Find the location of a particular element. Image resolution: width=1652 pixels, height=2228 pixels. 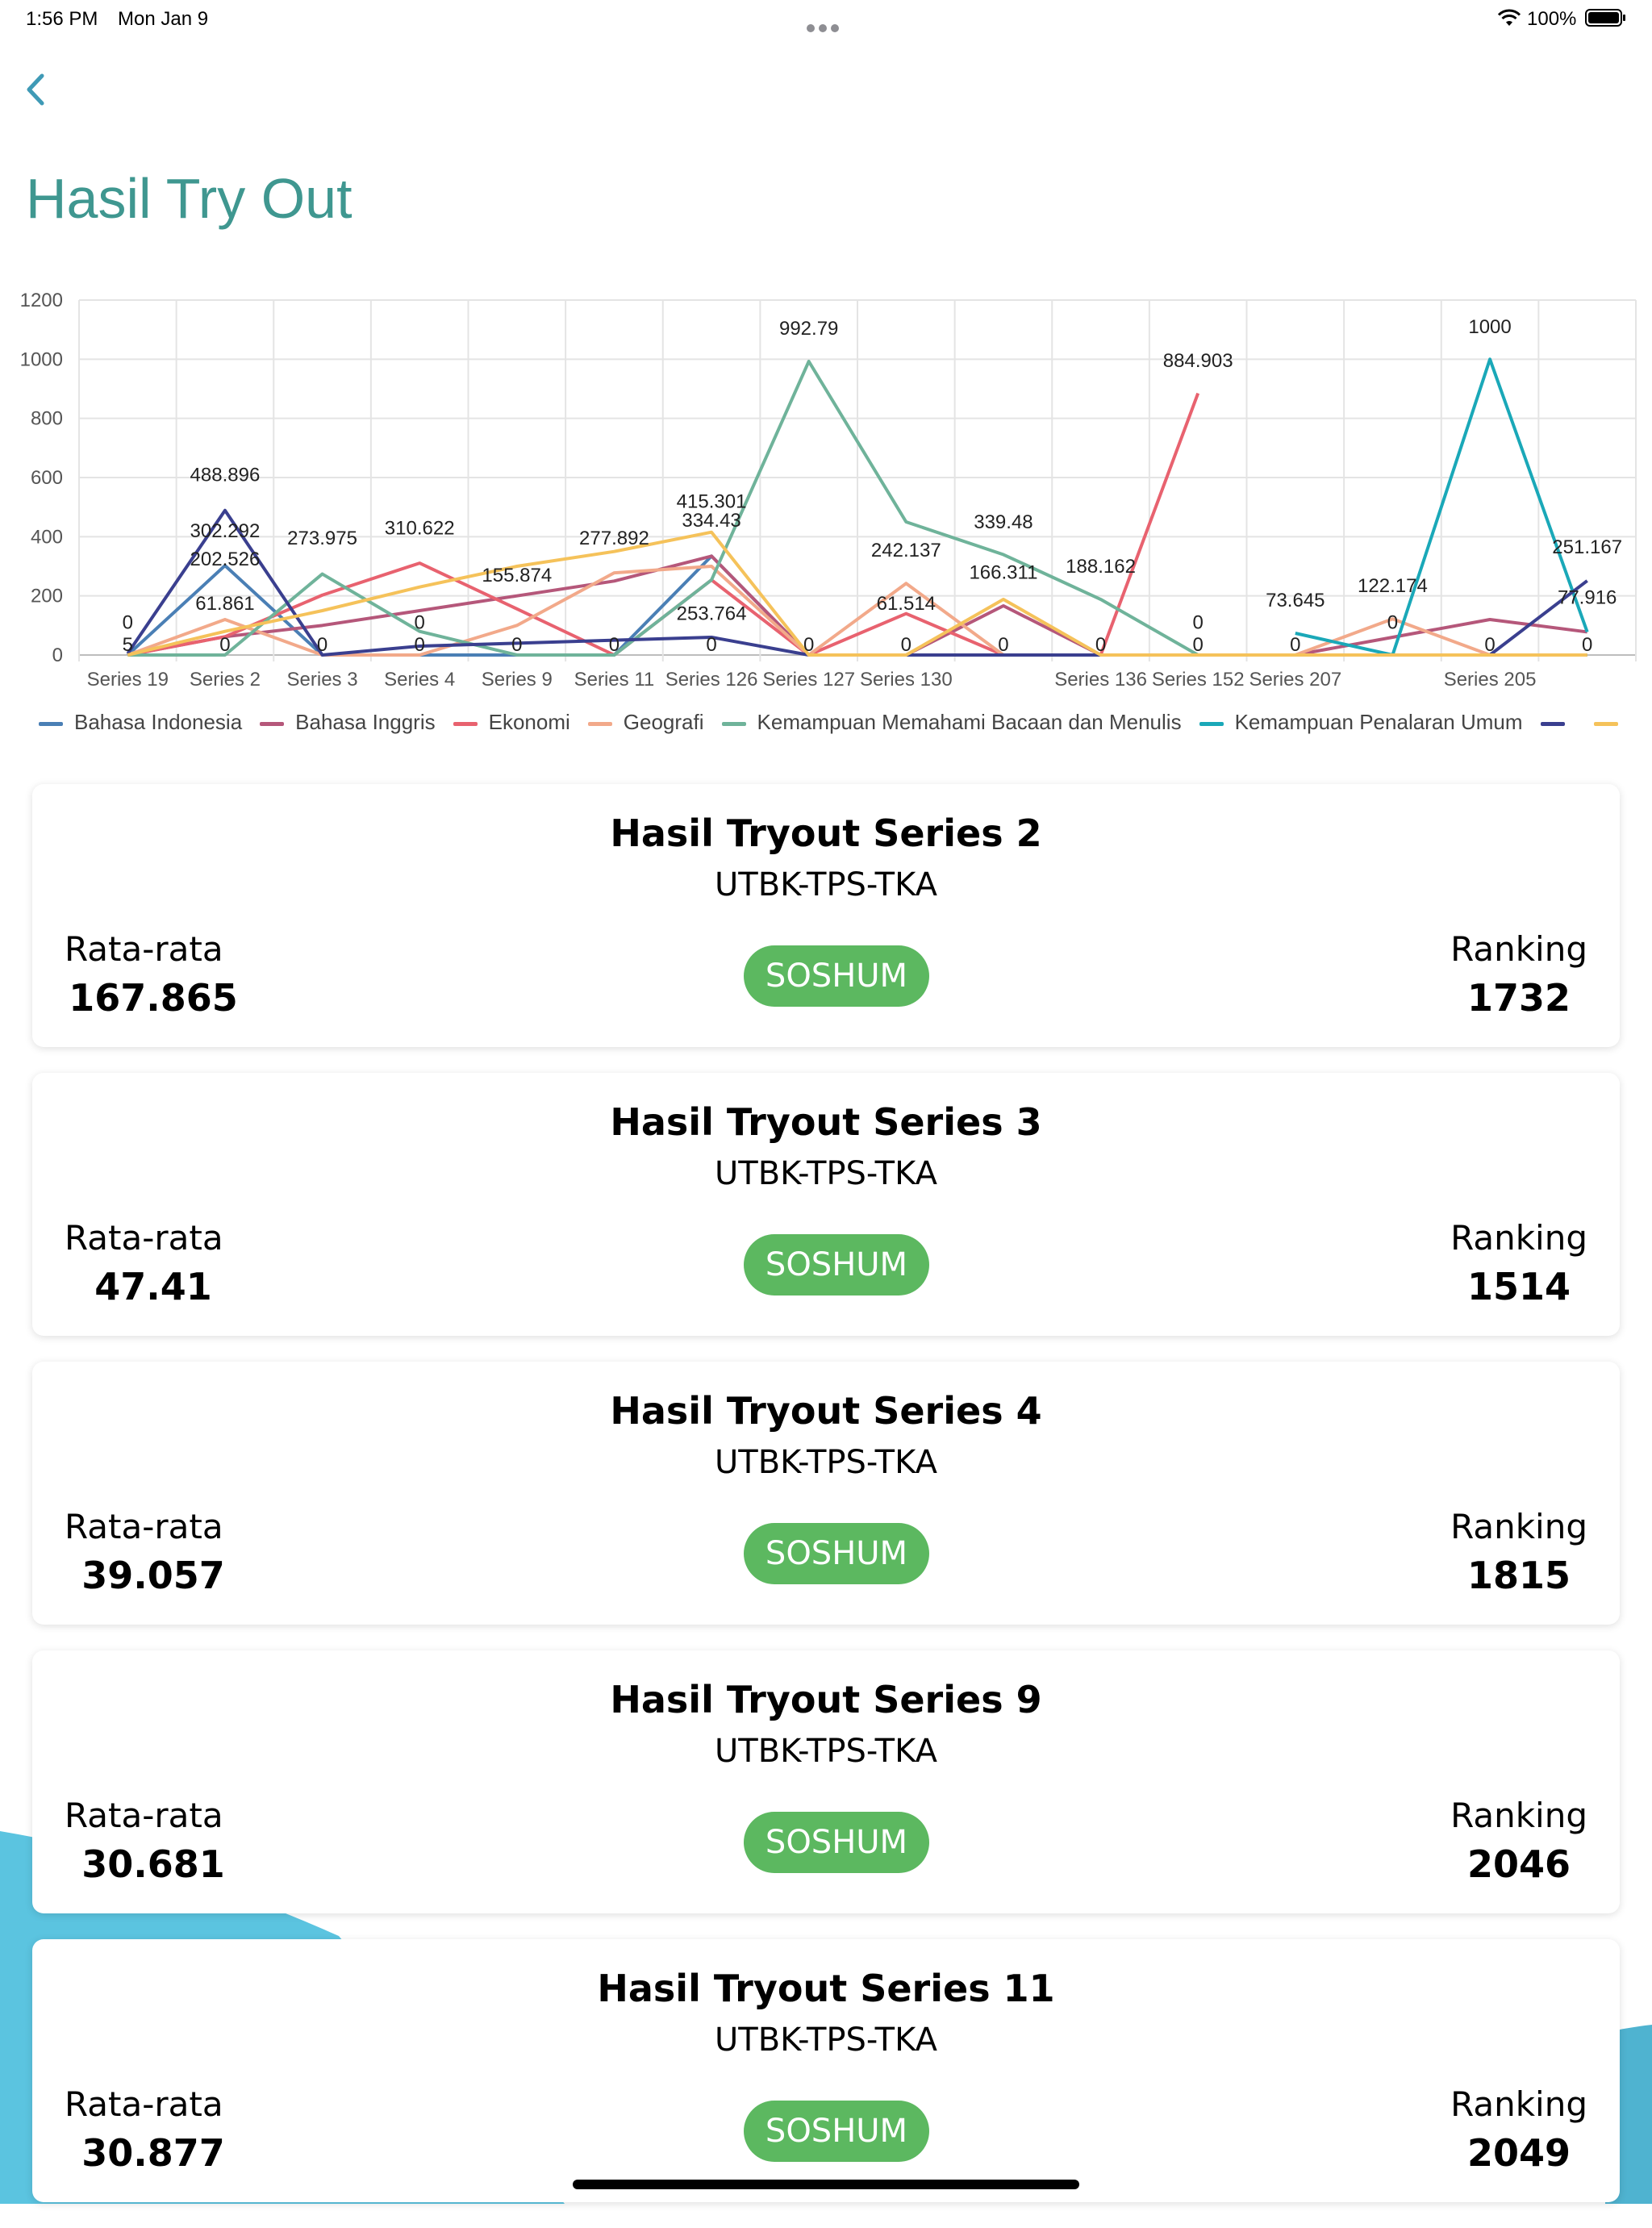

legend-label: Kemampuan Memahami Bacaan dan Menulis is located at coordinates (969, 722).